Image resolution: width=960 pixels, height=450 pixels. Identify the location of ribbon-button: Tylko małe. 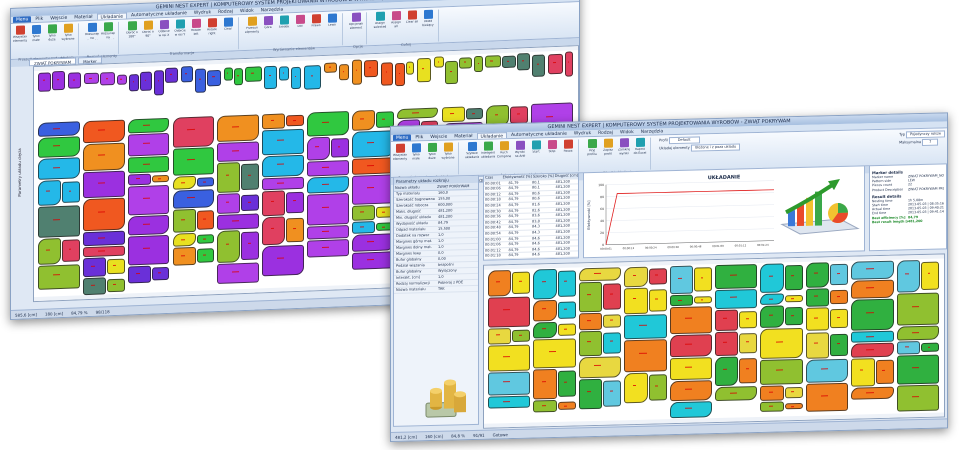
(416, 159).